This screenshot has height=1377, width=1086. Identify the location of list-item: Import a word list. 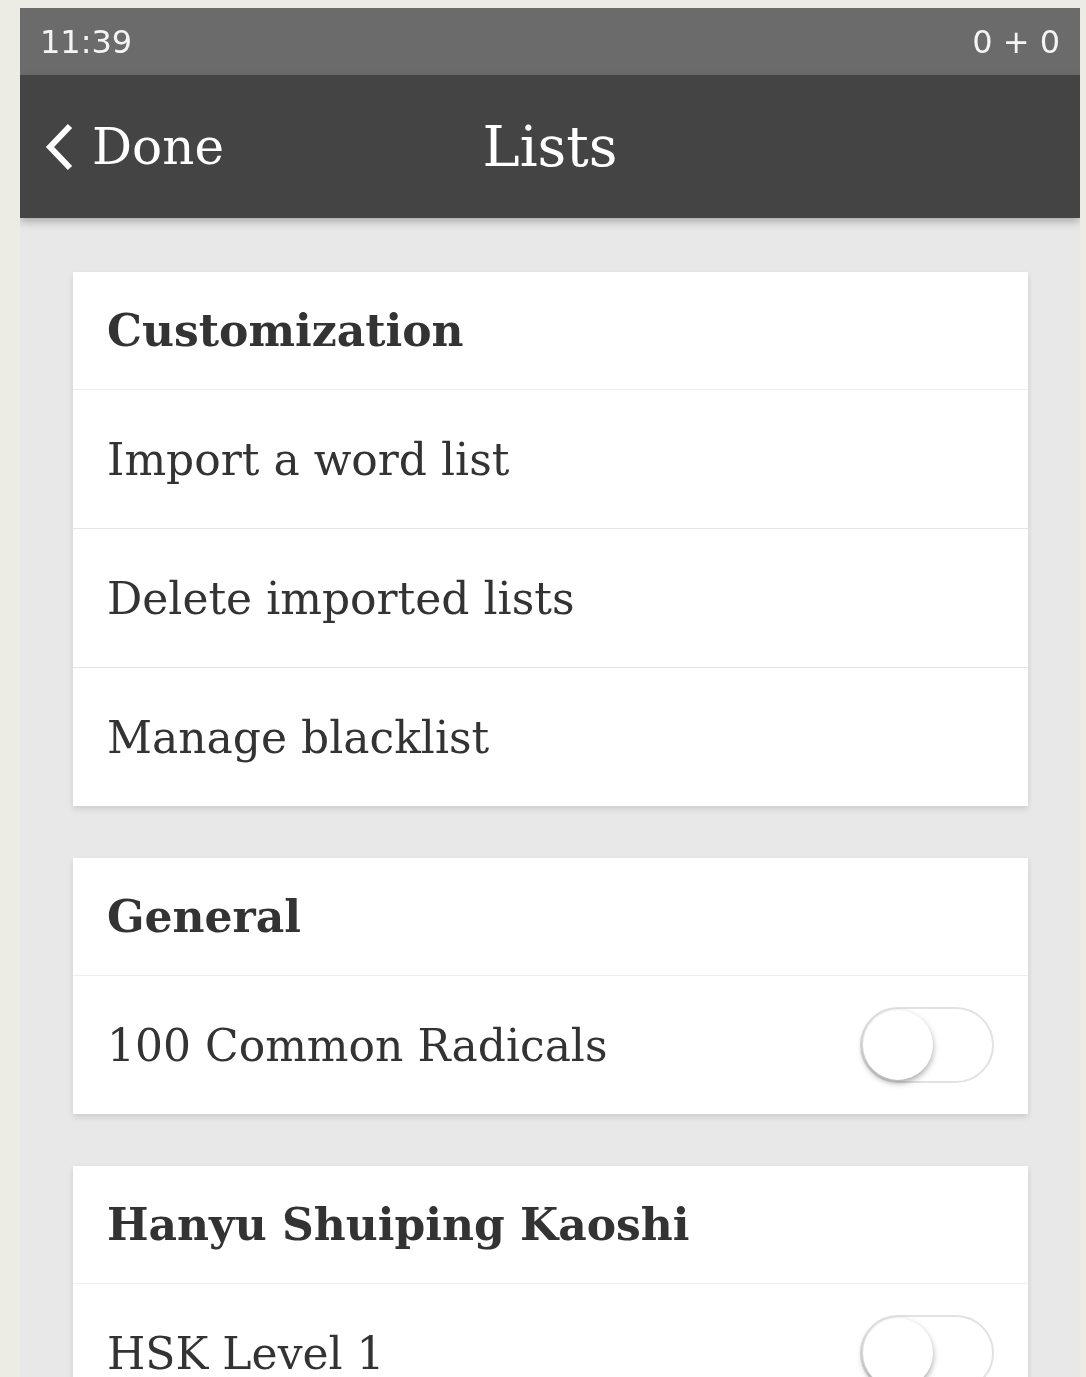
(550, 459).